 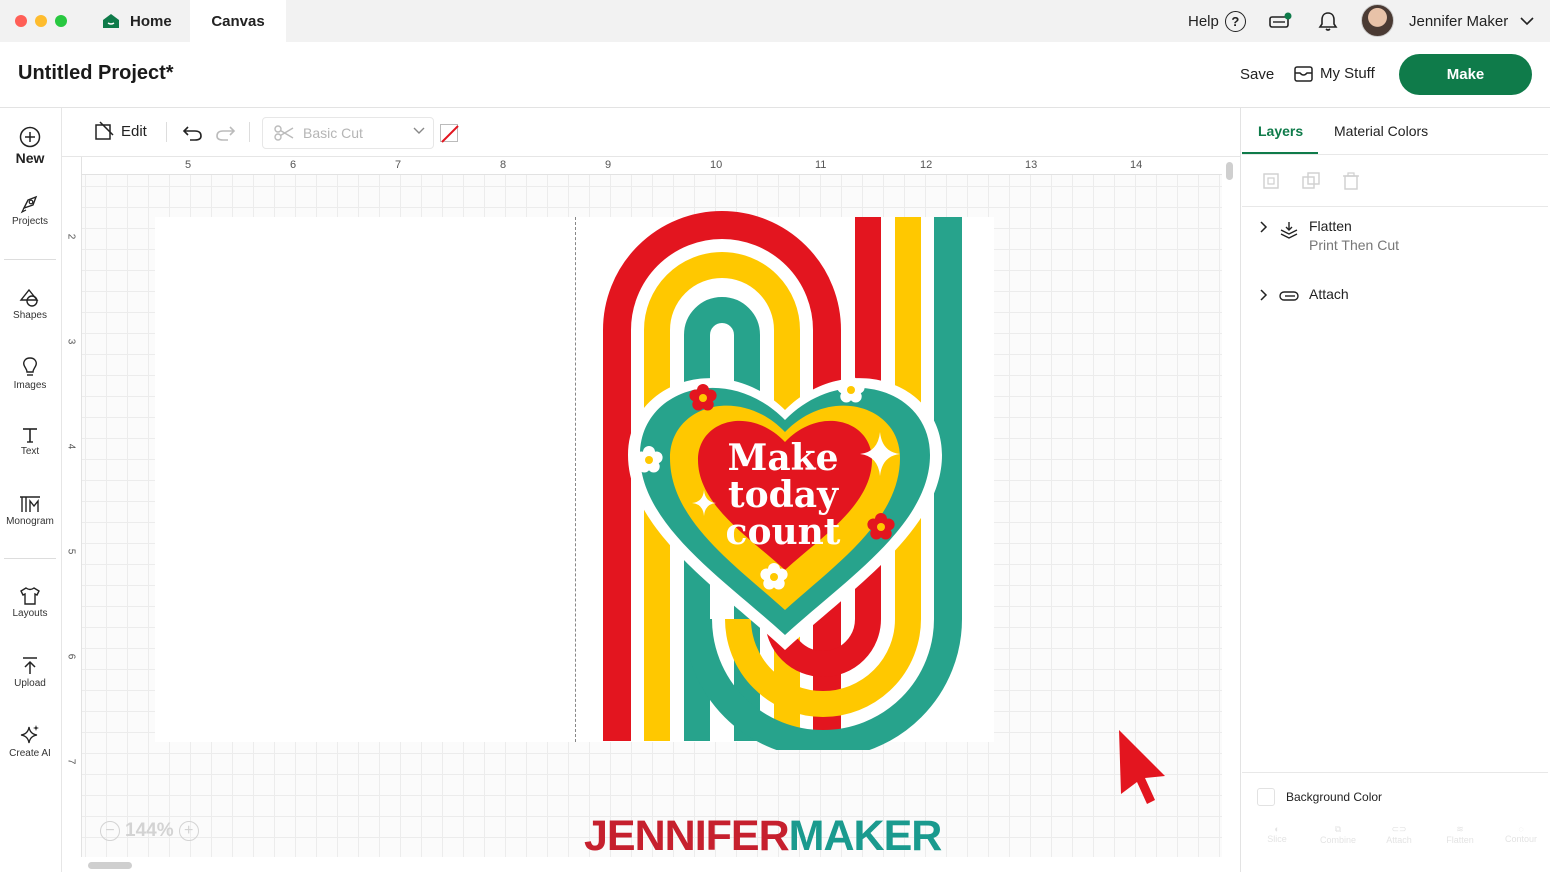 What do you see at coordinates (1460, 840) in the screenshot?
I see `flatten-label: Flatten` at bounding box center [1460, 840].